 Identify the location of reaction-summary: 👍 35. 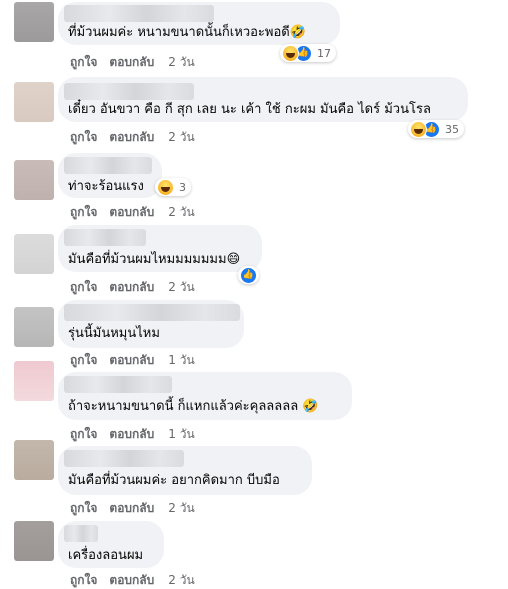
(436, 129).